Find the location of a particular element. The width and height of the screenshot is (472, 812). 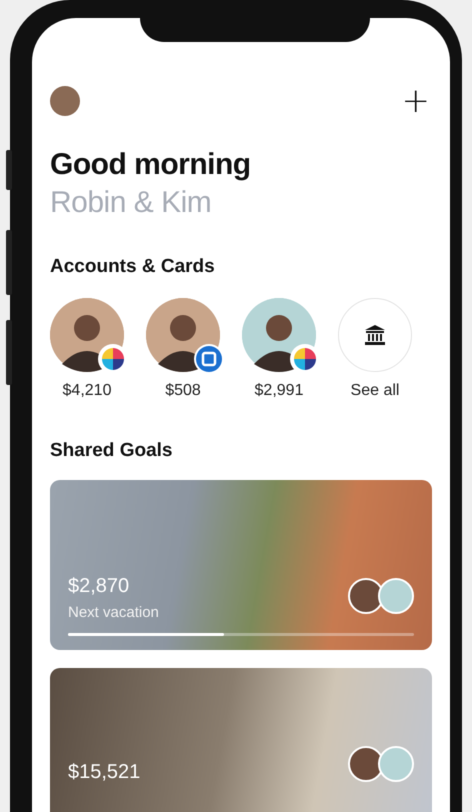

account-balance: $508 is located at coordinates (183, 391).